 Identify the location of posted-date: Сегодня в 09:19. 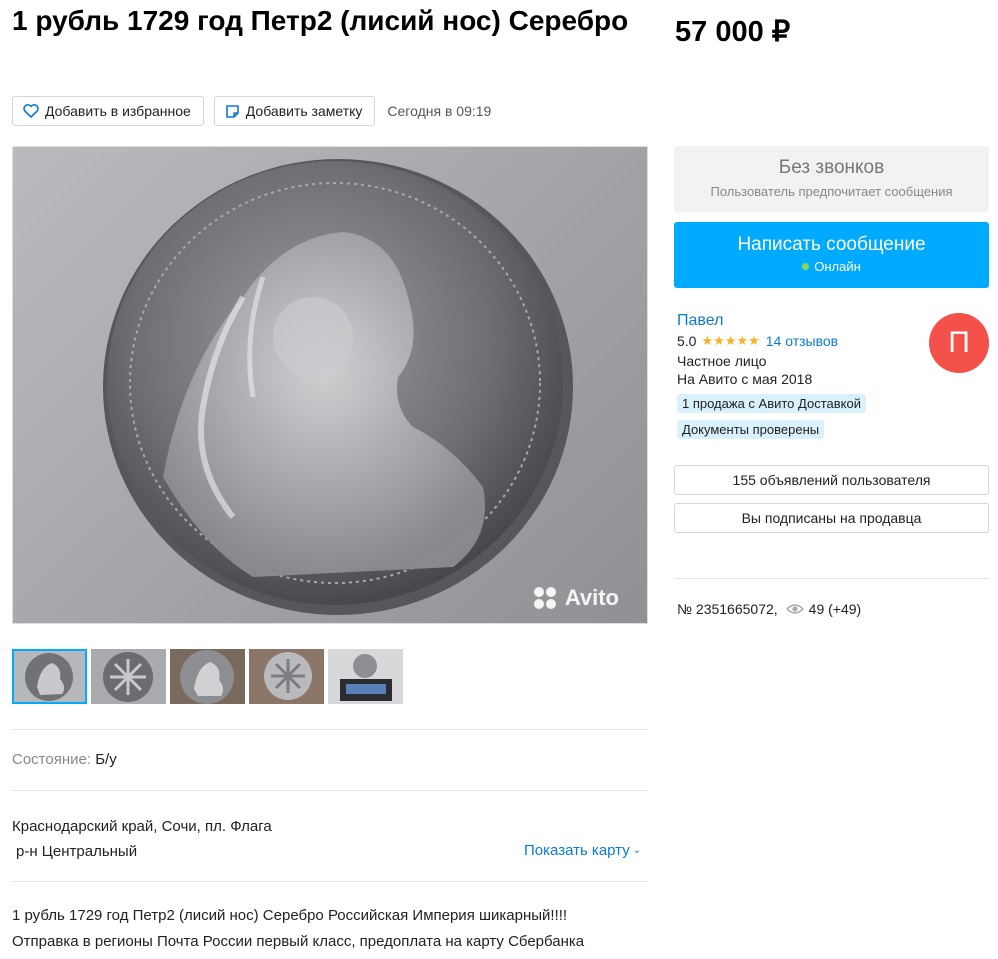
(439, 111).